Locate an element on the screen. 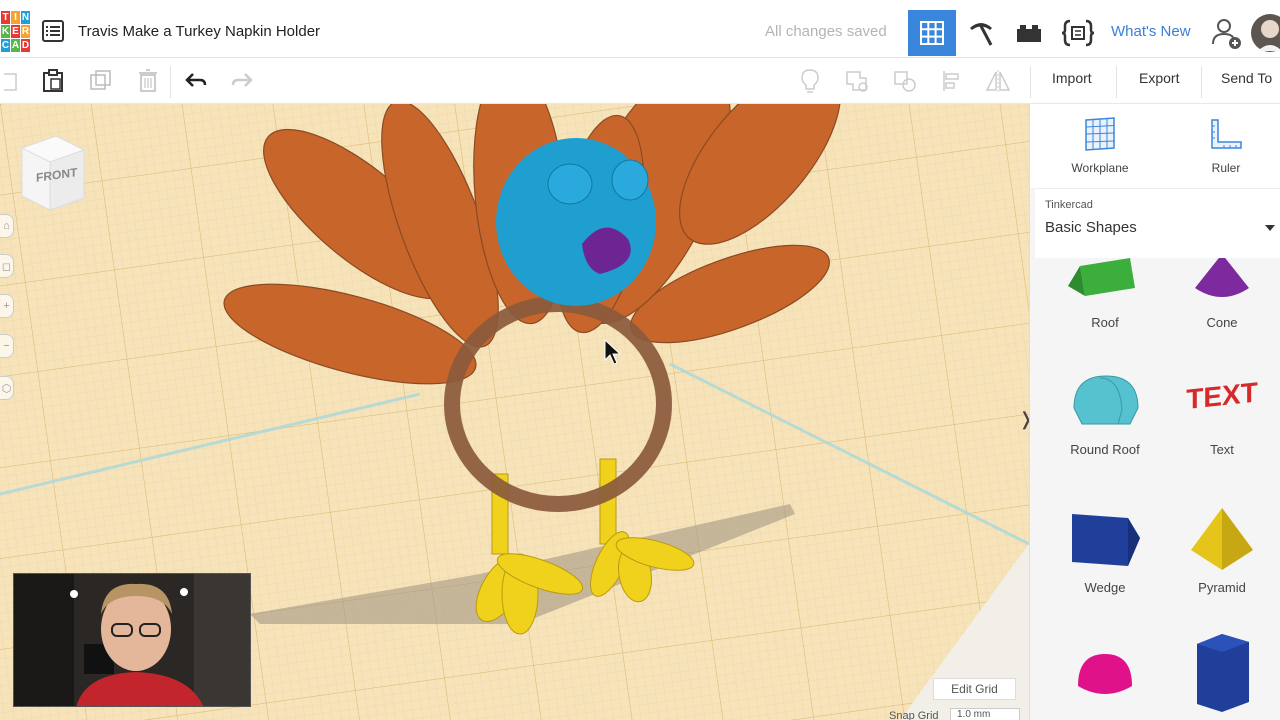 The image size is (1280, 720). brick-icon is located at coordinates (1029, 33).